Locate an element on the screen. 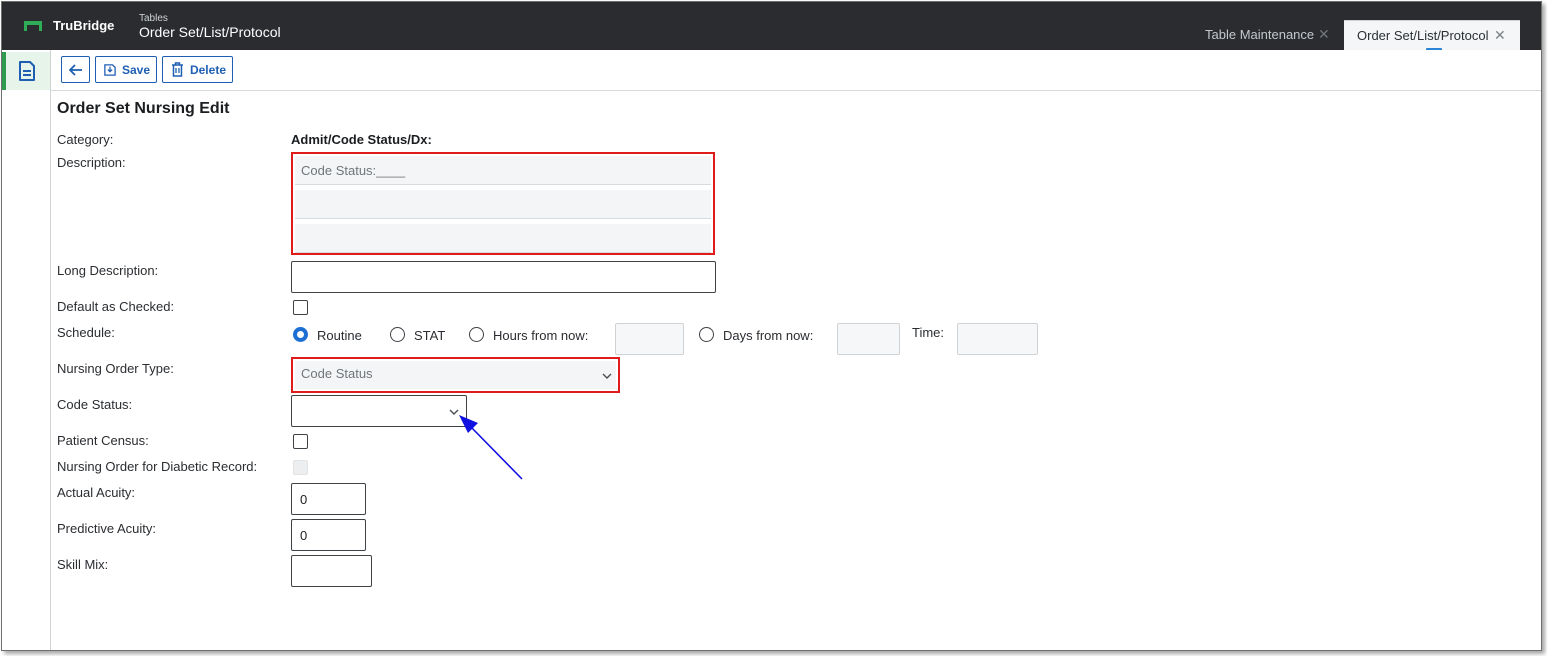 The height and width of the screenshot is (656, 1547). rail-active-accent is located at coordinates (4, 71).